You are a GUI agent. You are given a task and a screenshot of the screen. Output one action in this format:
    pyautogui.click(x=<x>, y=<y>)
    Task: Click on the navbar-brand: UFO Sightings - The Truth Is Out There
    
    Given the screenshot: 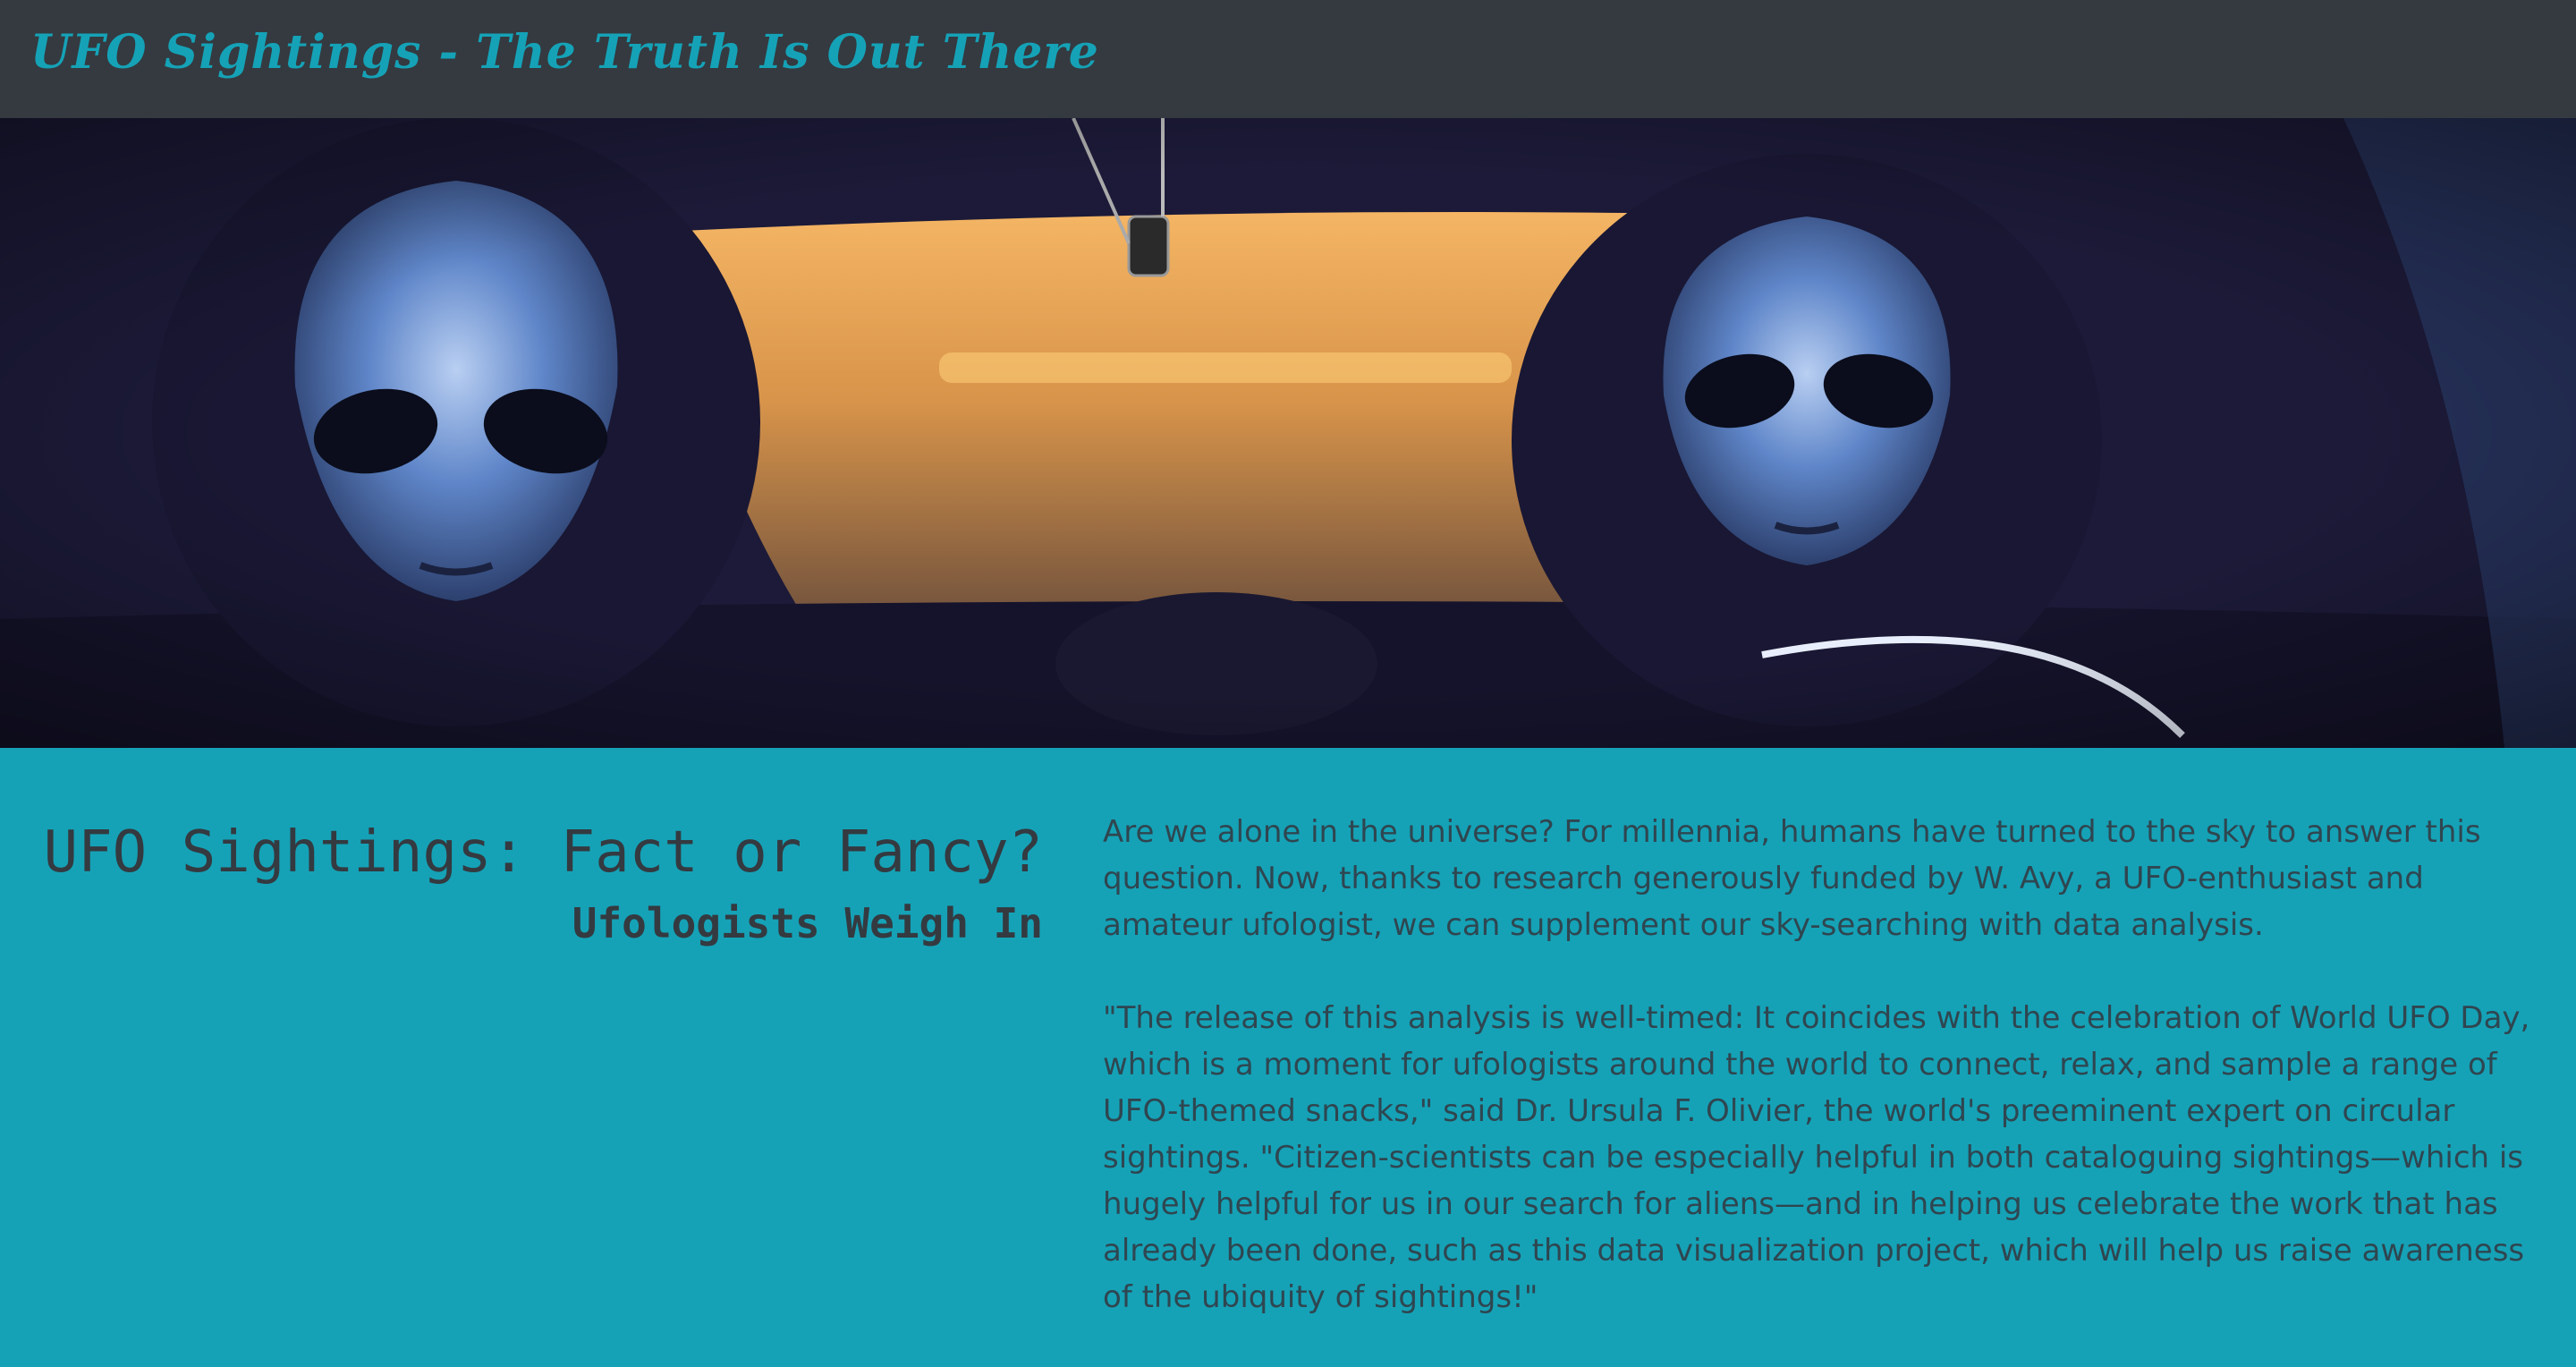 What is the action you would take?
    pyautogui.click(x=564, y=52)
    